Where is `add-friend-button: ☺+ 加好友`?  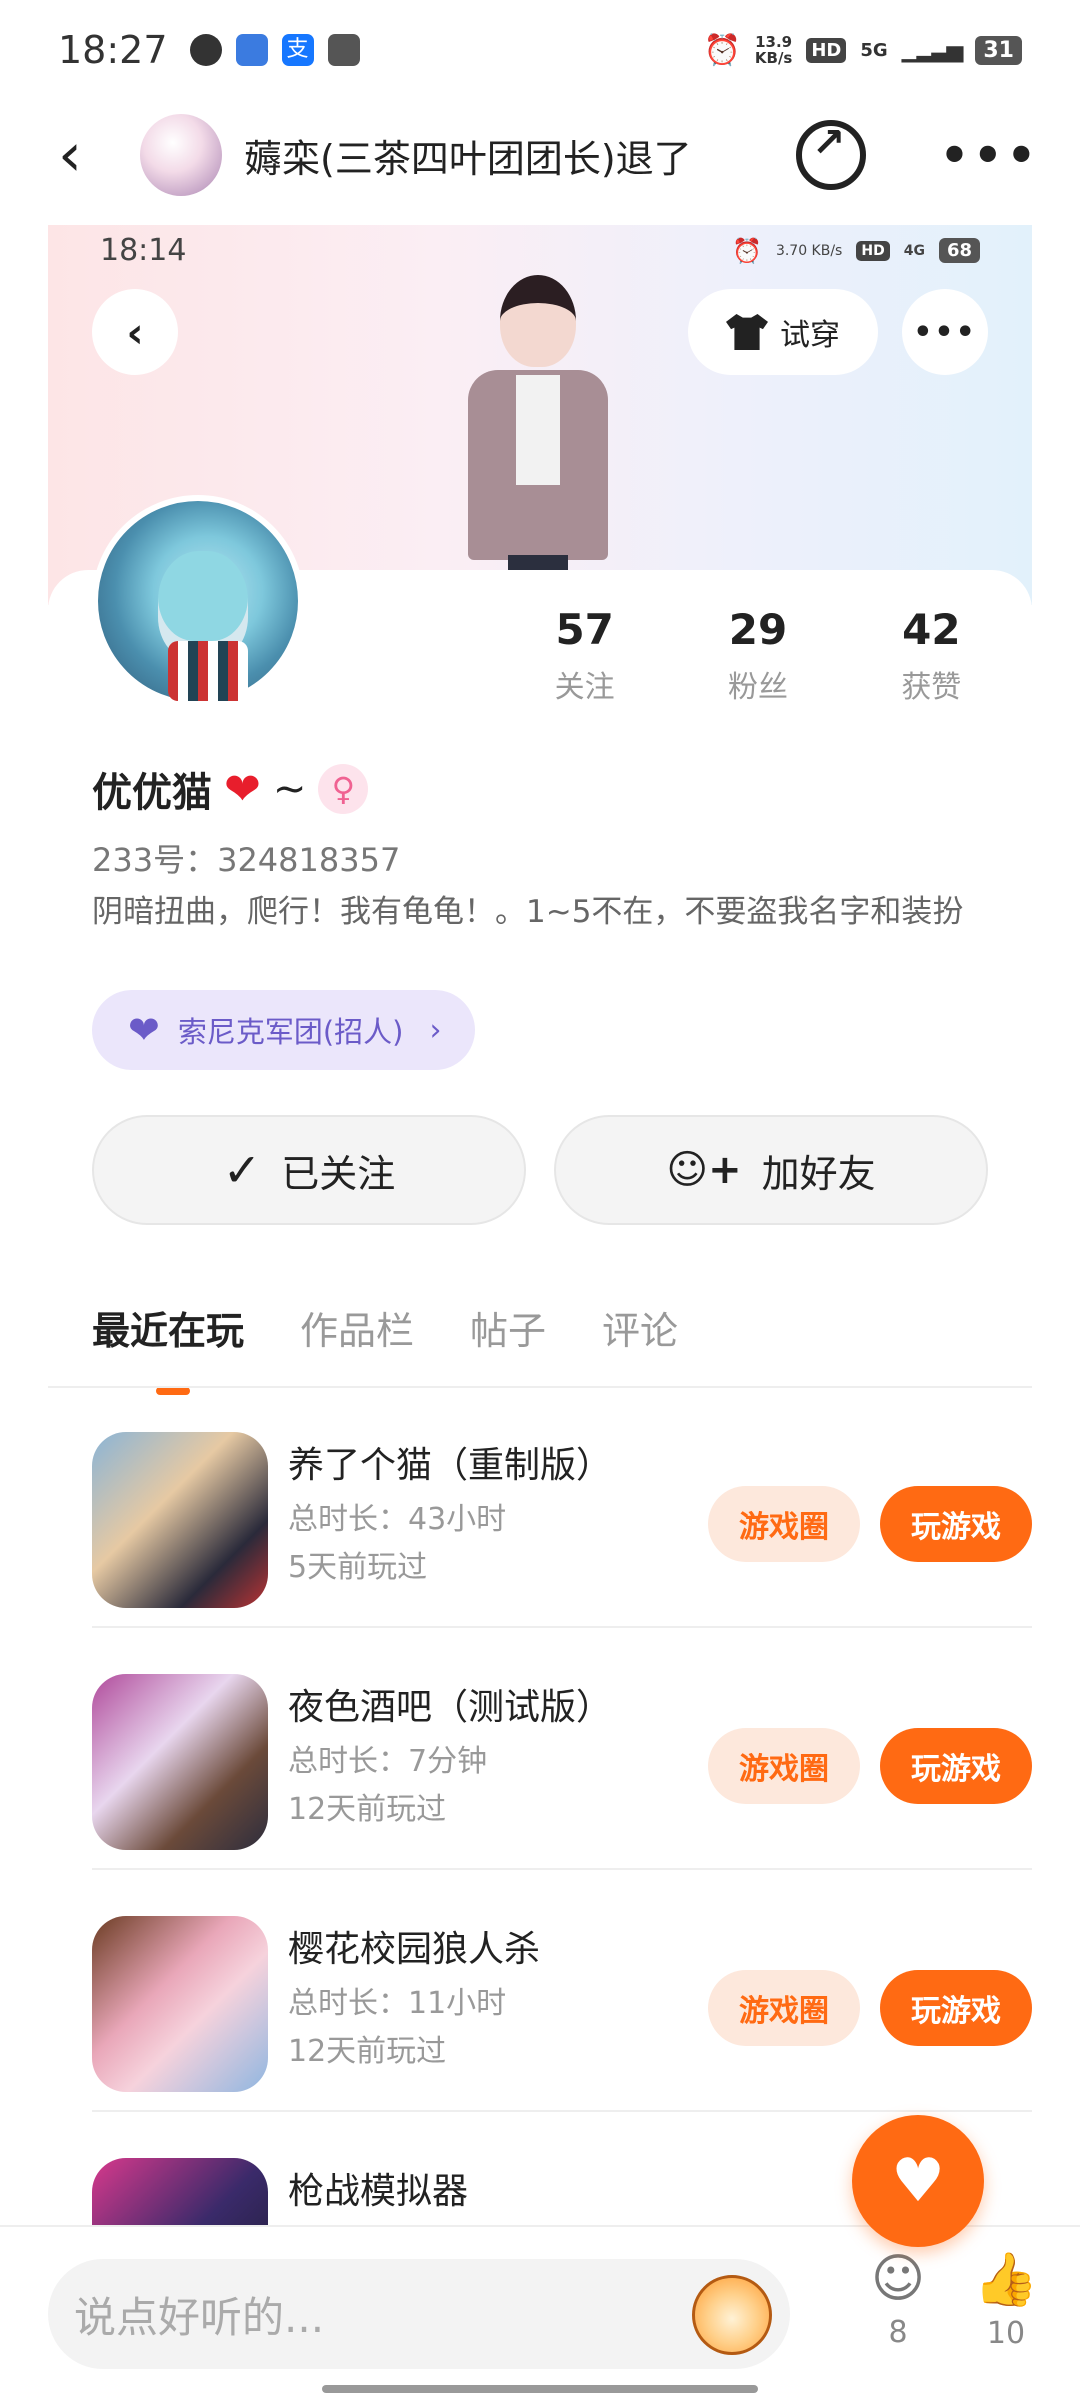 add-friend-button: ☺+ 加好友 is located at coordinates (771, 1170).